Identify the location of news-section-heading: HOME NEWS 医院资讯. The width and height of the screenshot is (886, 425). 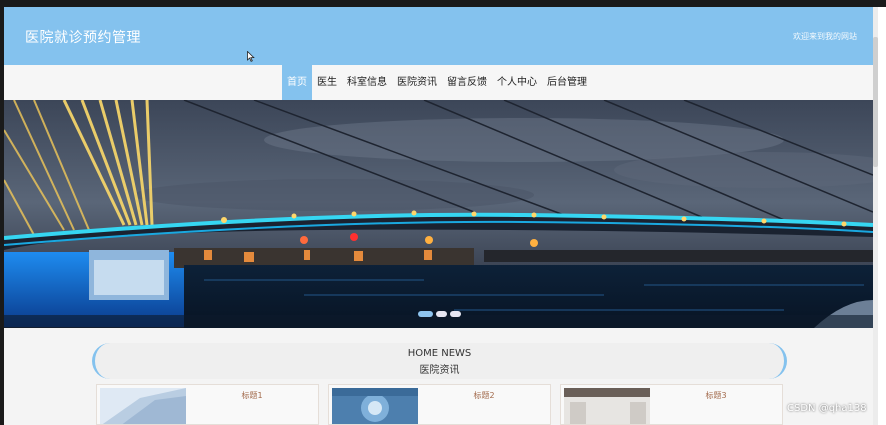
(439, 361).